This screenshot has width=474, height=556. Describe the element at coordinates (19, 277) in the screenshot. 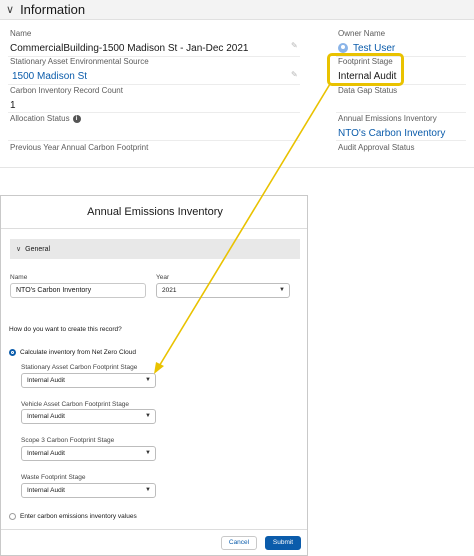

I see `name-label: Name` at that location.